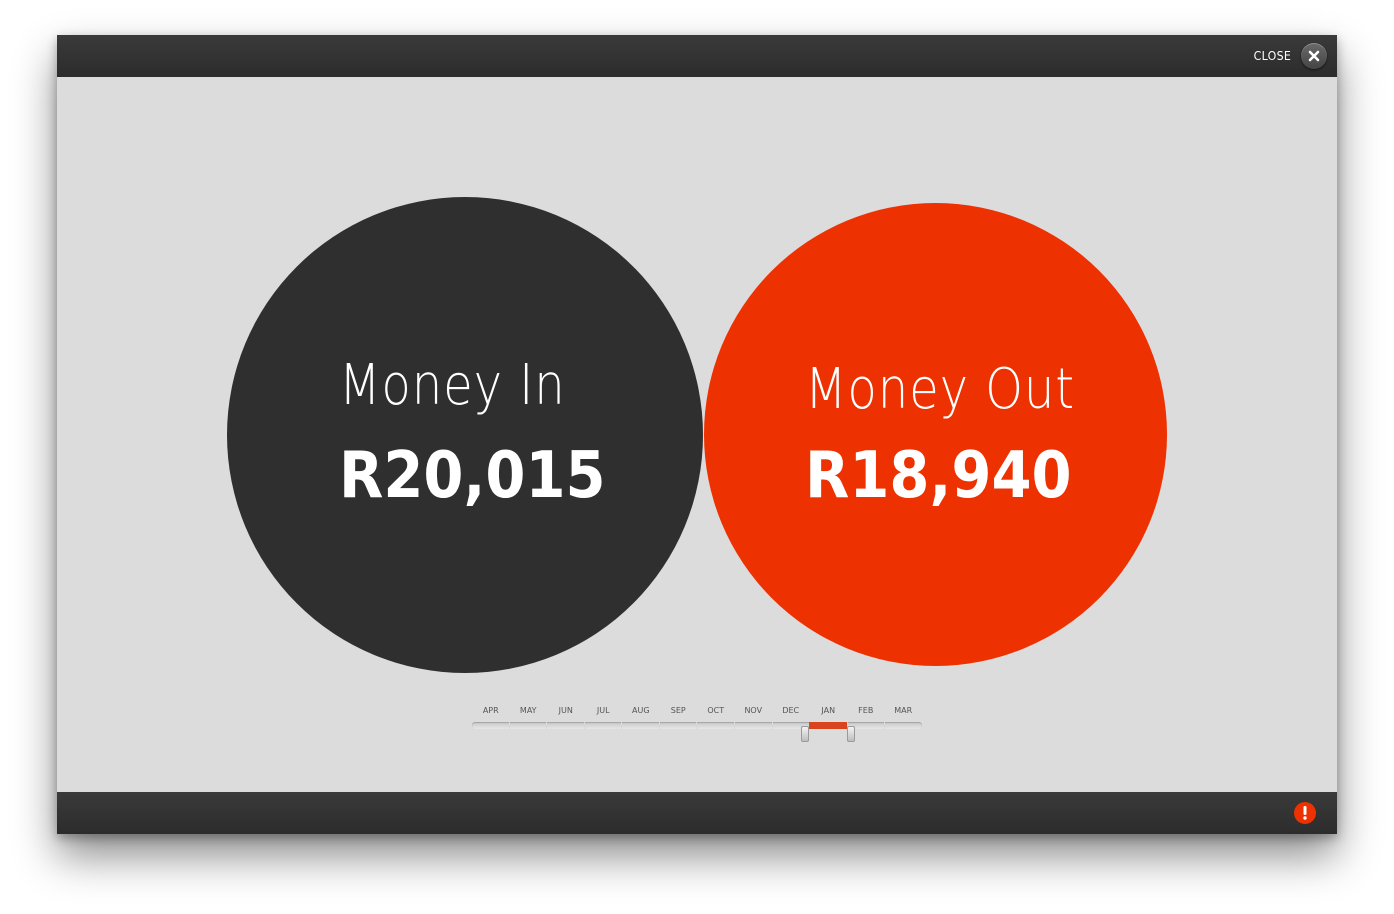 The height and width of the screenshot is (914, 1394). I want to click on money-in-amount: R20,015, so click(472, 476).